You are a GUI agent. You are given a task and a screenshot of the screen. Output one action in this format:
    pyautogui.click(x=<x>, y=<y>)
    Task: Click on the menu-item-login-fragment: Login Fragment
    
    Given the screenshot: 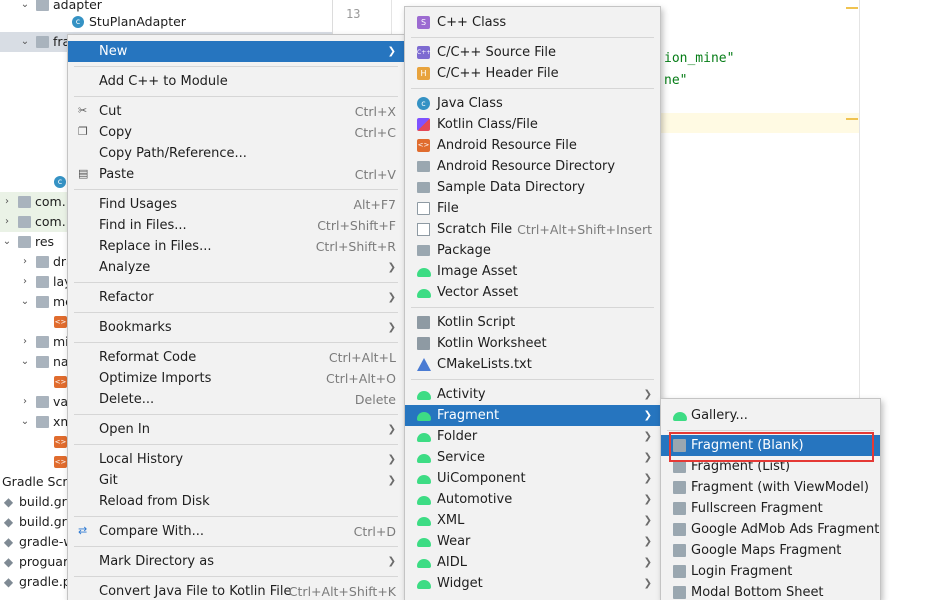 What is the action you would take?
    pyautogui.click(x=770, y=571)
    